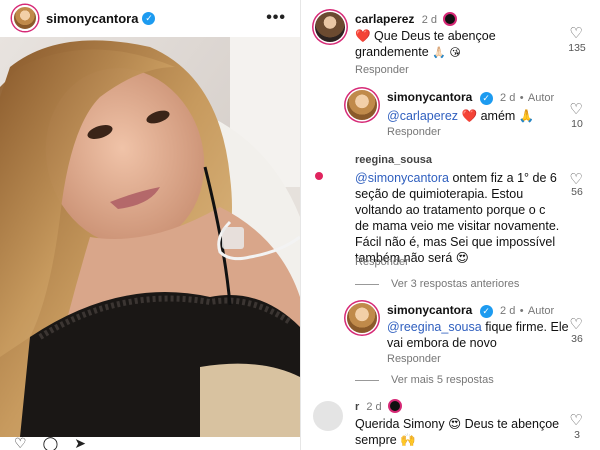 This screenshot has width=600, height=450. What do you see at coordinates (25, 18) in the screenshot?
I see `post-author-avatar` at bounding box center [25, 18].